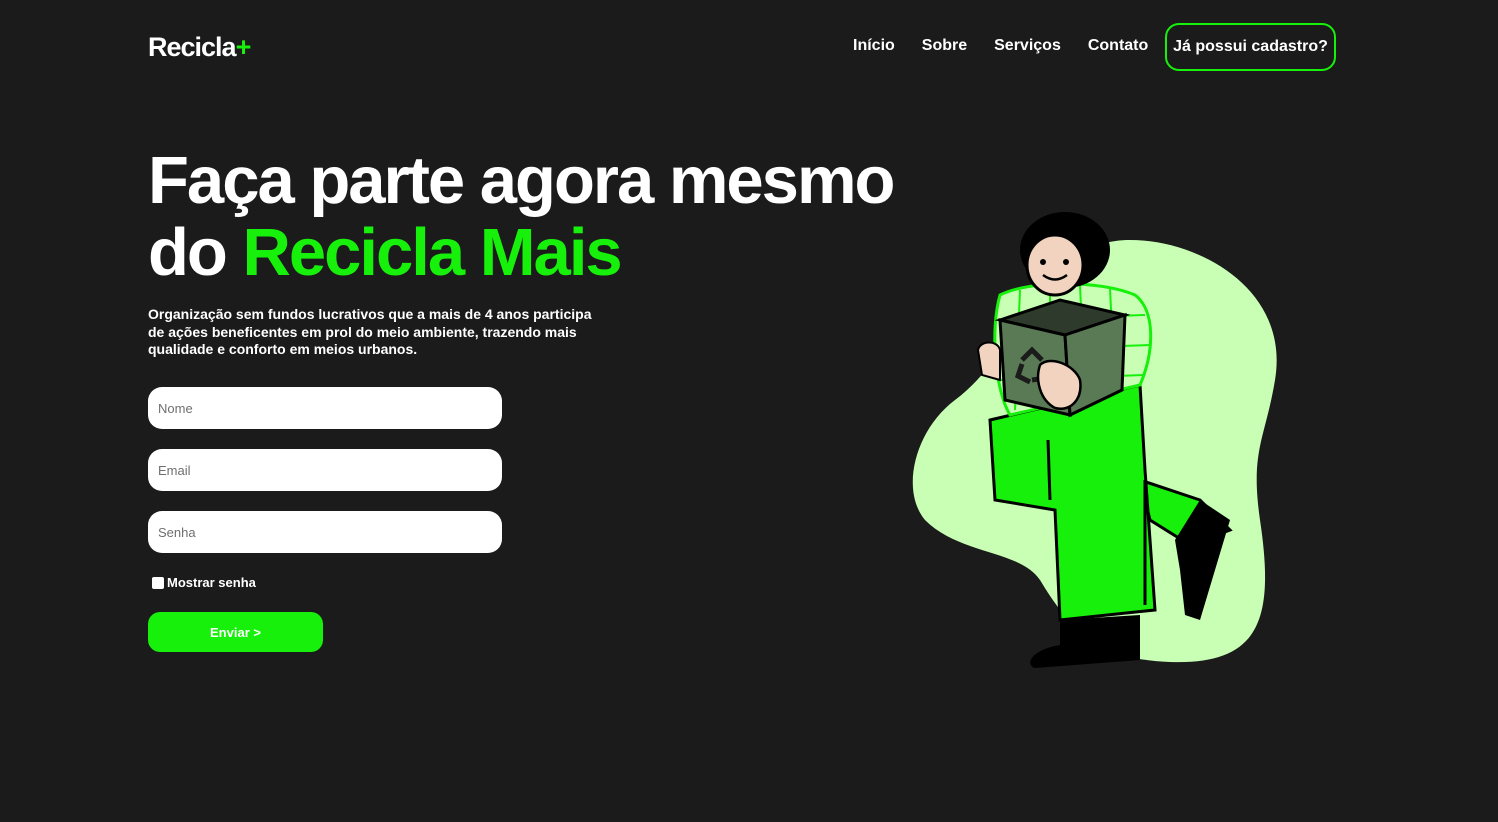 This screenshot has height=822, width=1498. Describe the element at coordinates (158, 582) in the screenshot. I see `show-password-checkbox` at that location.